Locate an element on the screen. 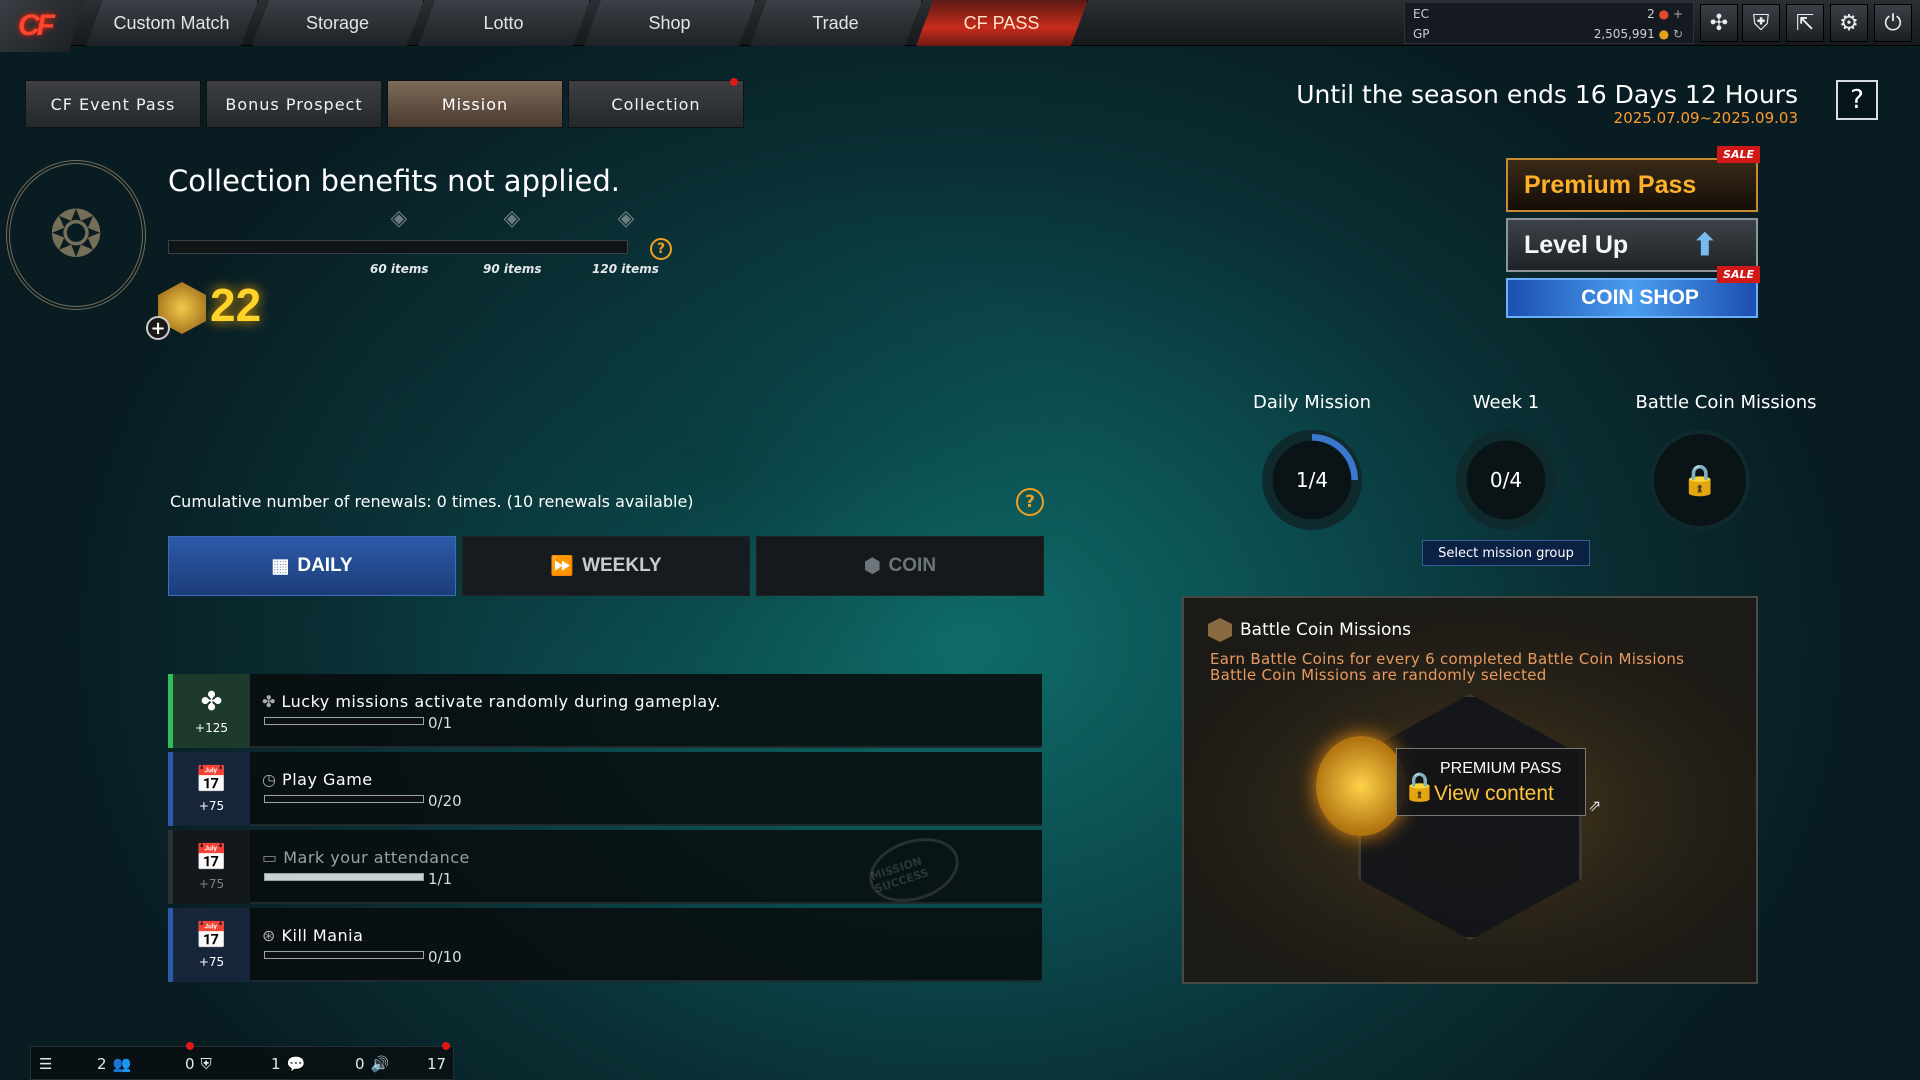  battle-coin-missions-ring: 🔒 is located at coordinates (1700, 480).